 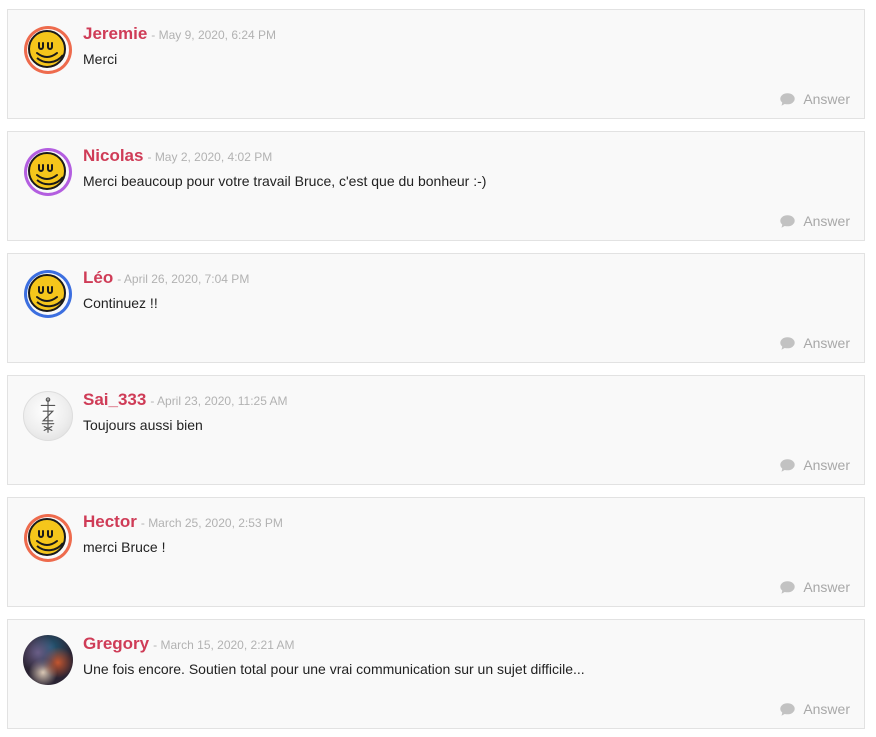 What do you see at coordinates (115, 33) in the screenshot?
I see `author-name: Jeremie` at bounding box center [115, 33].